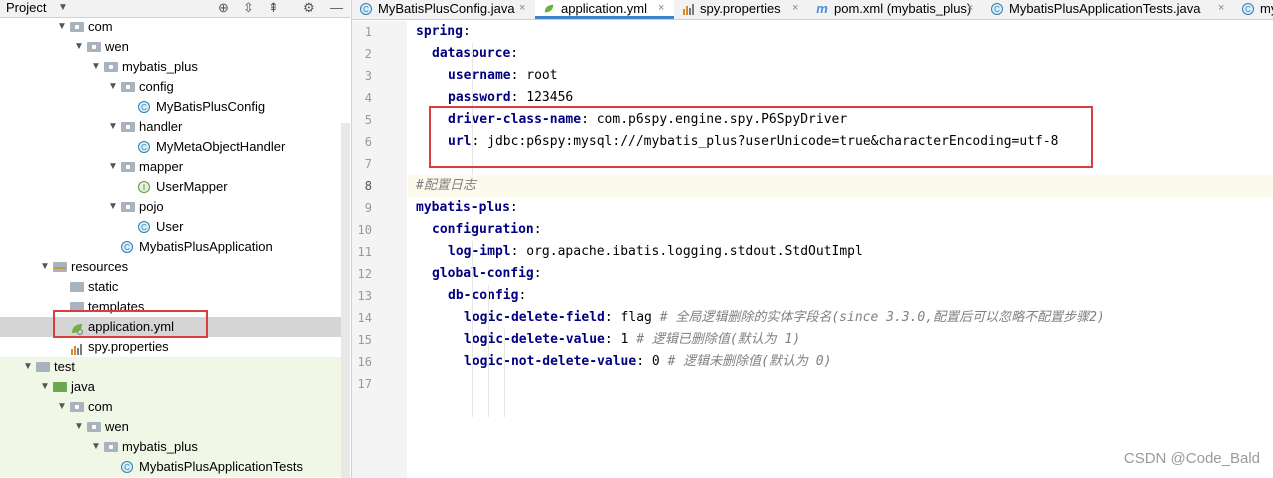 The image size is (1273, 478). What do you see at coordinates (840, 384) in the screenshot?
I see `code-line` at bounding box center [840, 384].